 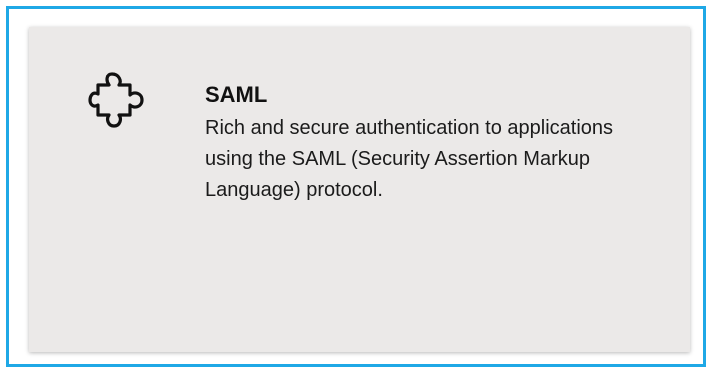 What do you see at coordinates (118, 102) in the screenshot?
I see `puzzle-piece-icon` at bounding box center [118, 102].